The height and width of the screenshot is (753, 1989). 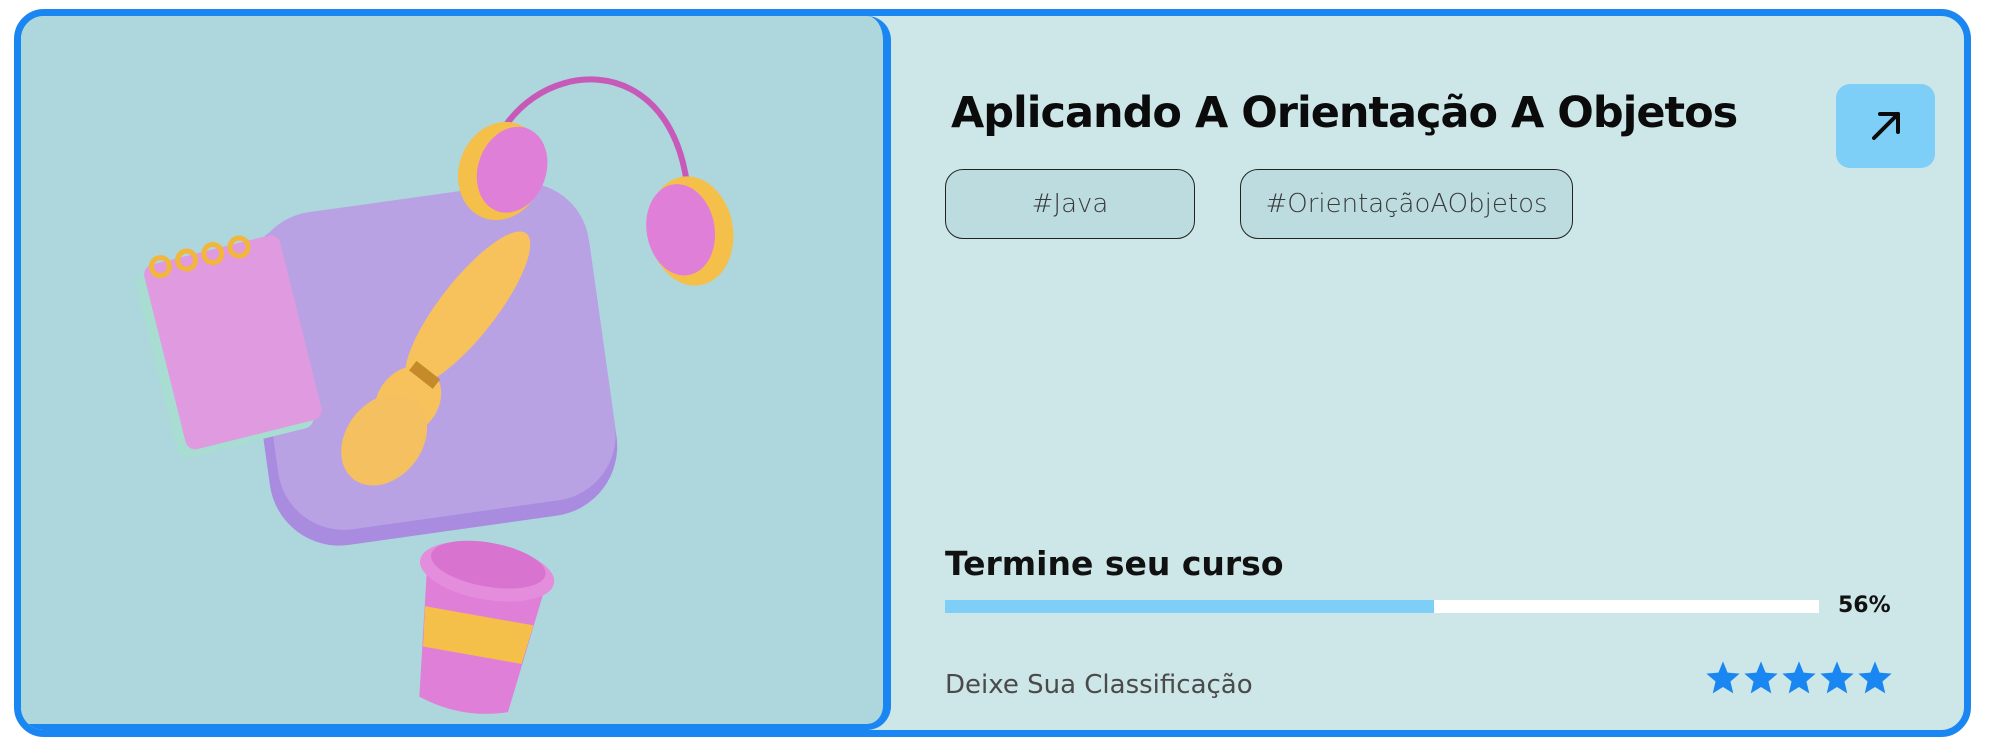 I want to click on arrow-up-right-icon, so click(x=1885, y=126).